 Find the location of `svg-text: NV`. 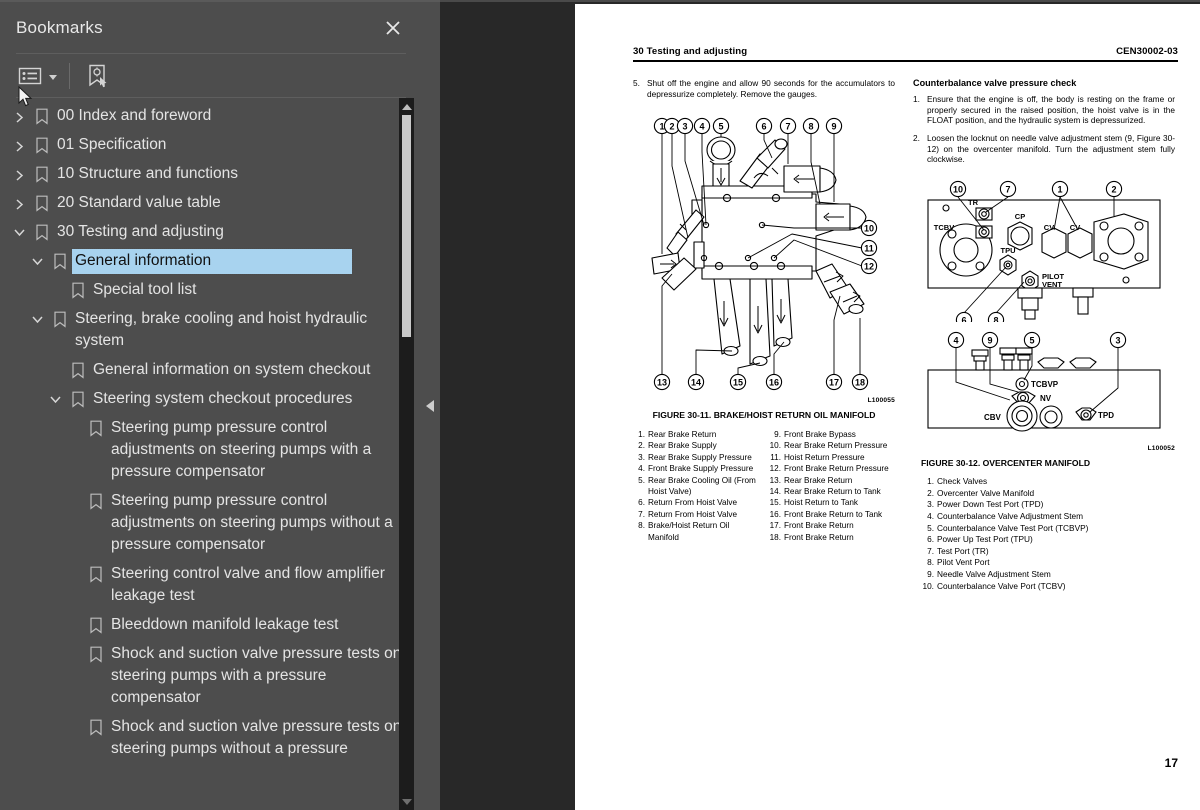

svg-text: NV is located at coordinates (1046, 398).